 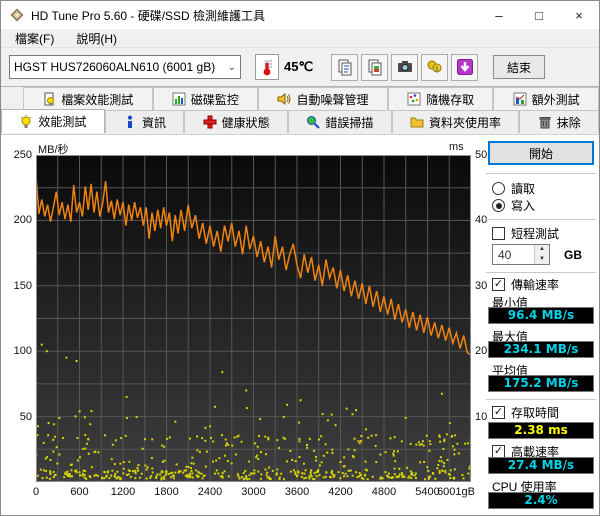 I want to click on purchase-button: $, so click(x=435, y=67).